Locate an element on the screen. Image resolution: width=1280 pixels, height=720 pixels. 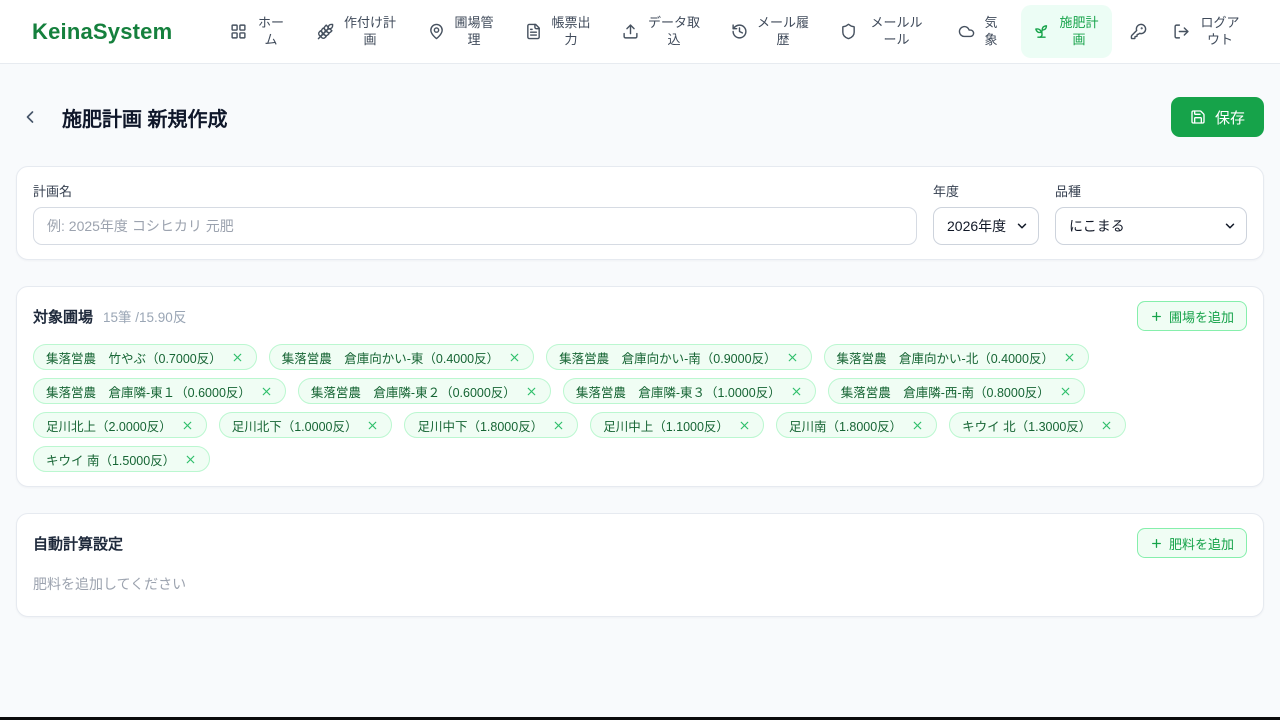
auto-calc-card: 自動計算設定 肥料を追加 肥料を追加してください is located at coordinates (640, 565).